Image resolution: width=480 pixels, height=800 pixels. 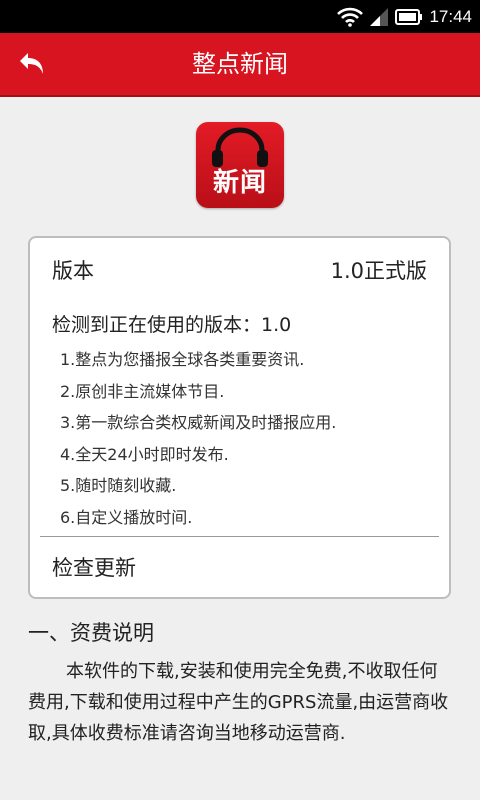 I want to click on version-value: 1.0正式版, so click(x=378, y=271).